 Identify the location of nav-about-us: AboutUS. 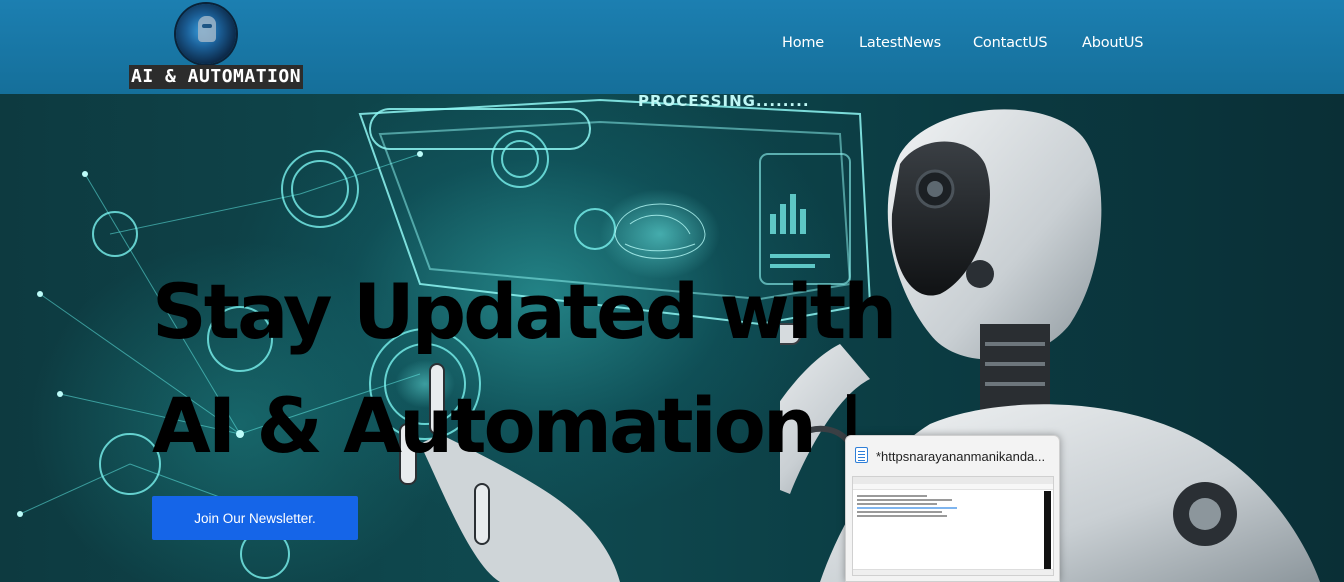
(1112, 43).